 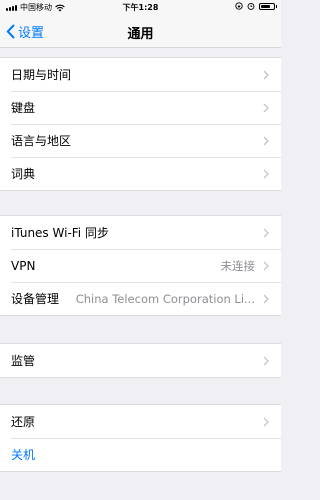 I want to click on battery-level, so click(x=265, y=6).